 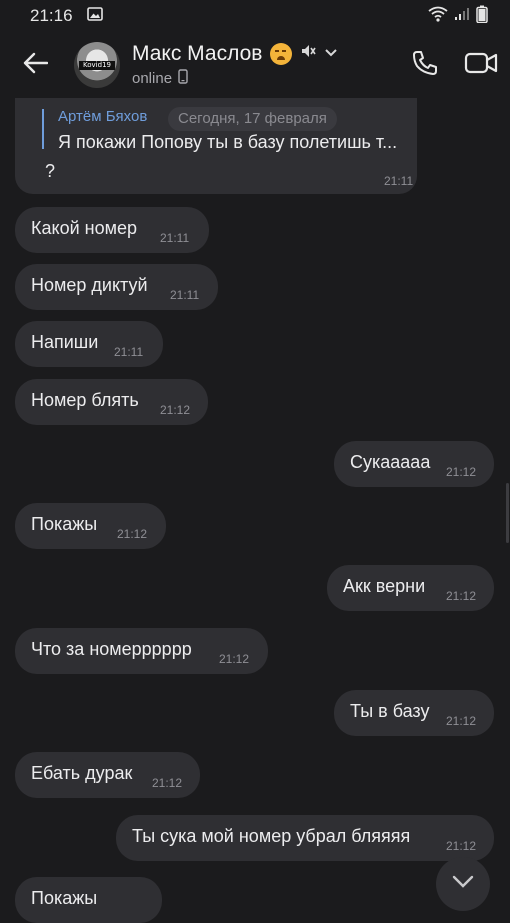 I want to click on message-bubble: Ебать дурак 21:12, so click(x=107, y=775).